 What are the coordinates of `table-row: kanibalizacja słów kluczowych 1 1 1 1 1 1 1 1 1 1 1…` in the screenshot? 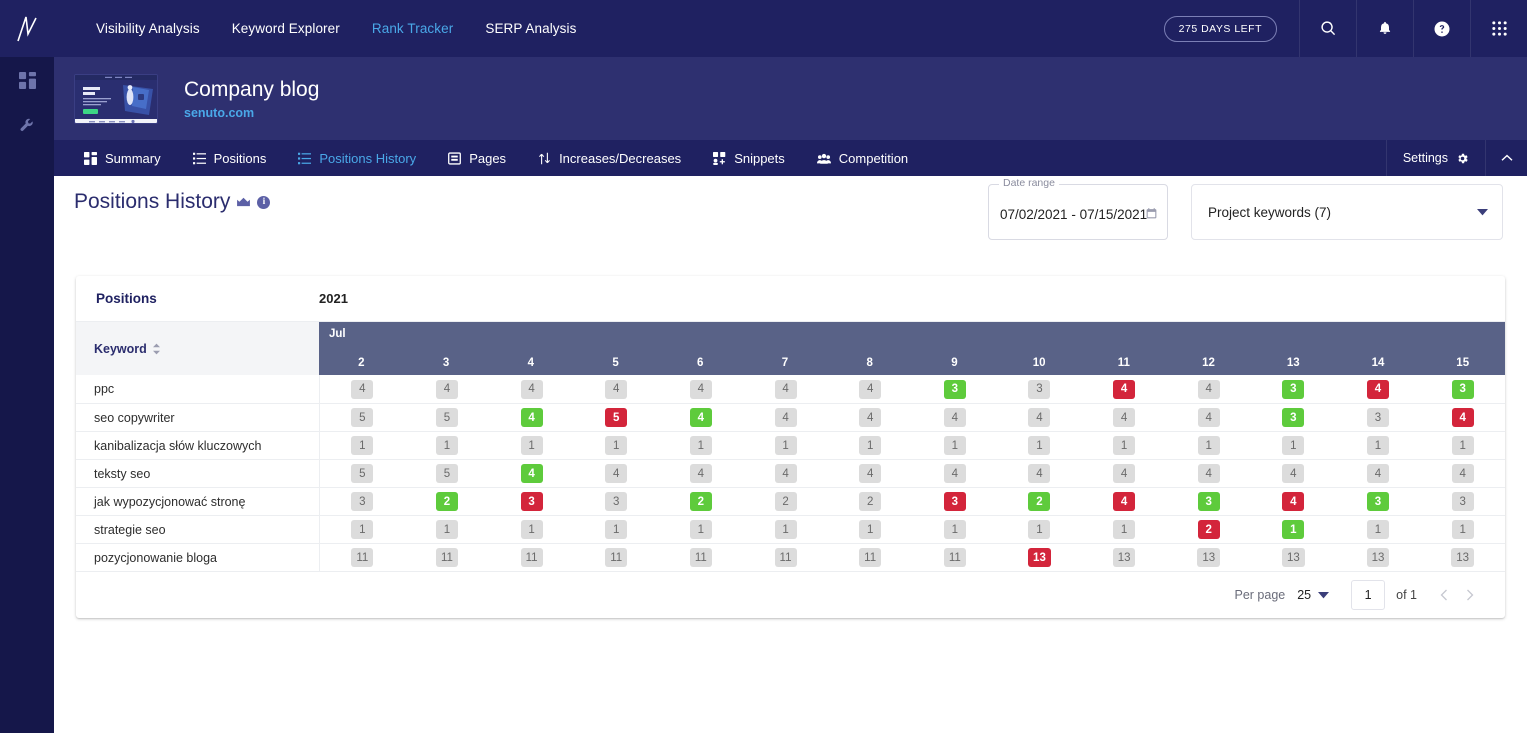 It's located at (790, 445).